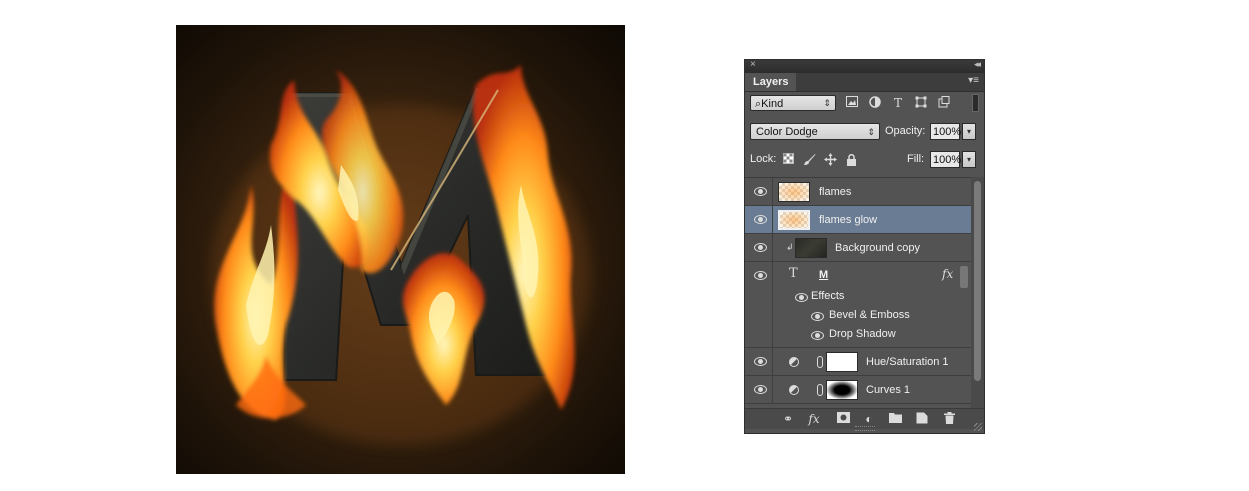 The image size is (1249, 491). I want to click on fill-field: 100%, so click(945, 159).